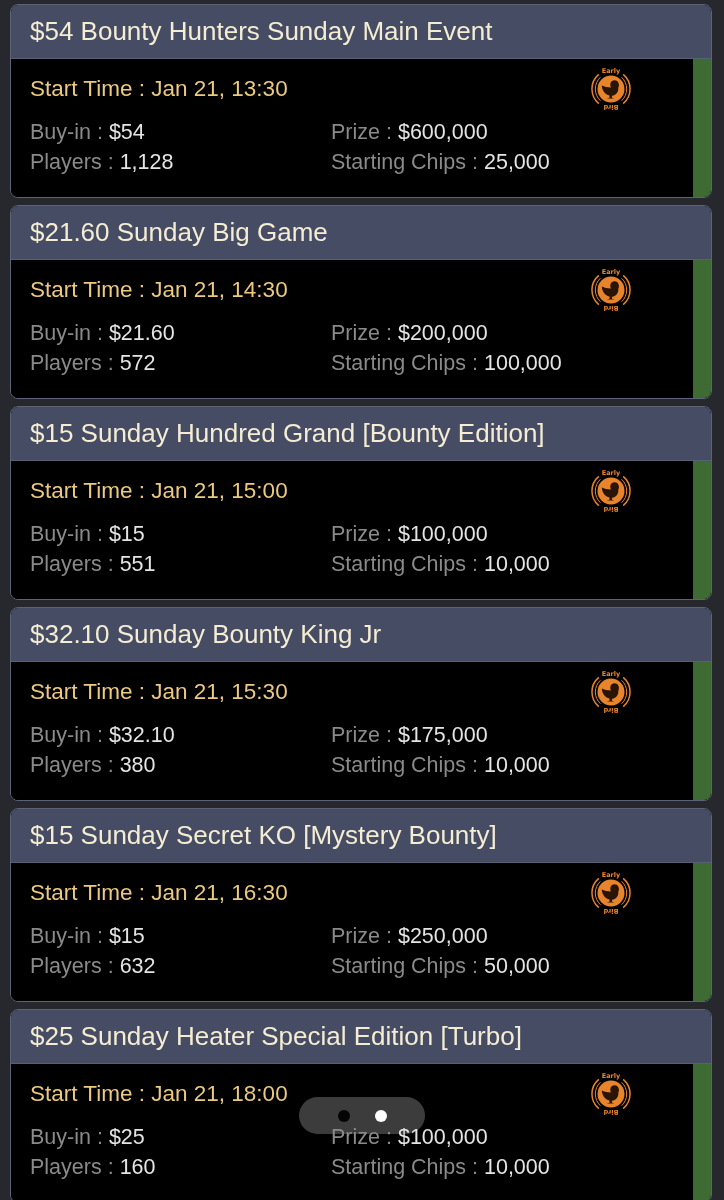 The width and height of the screenshot is (724, 1200). What do you see at coordinates (442, 936) in the screenshot?
I see `detail-value: $250,000` at bounding box center [442, 936].